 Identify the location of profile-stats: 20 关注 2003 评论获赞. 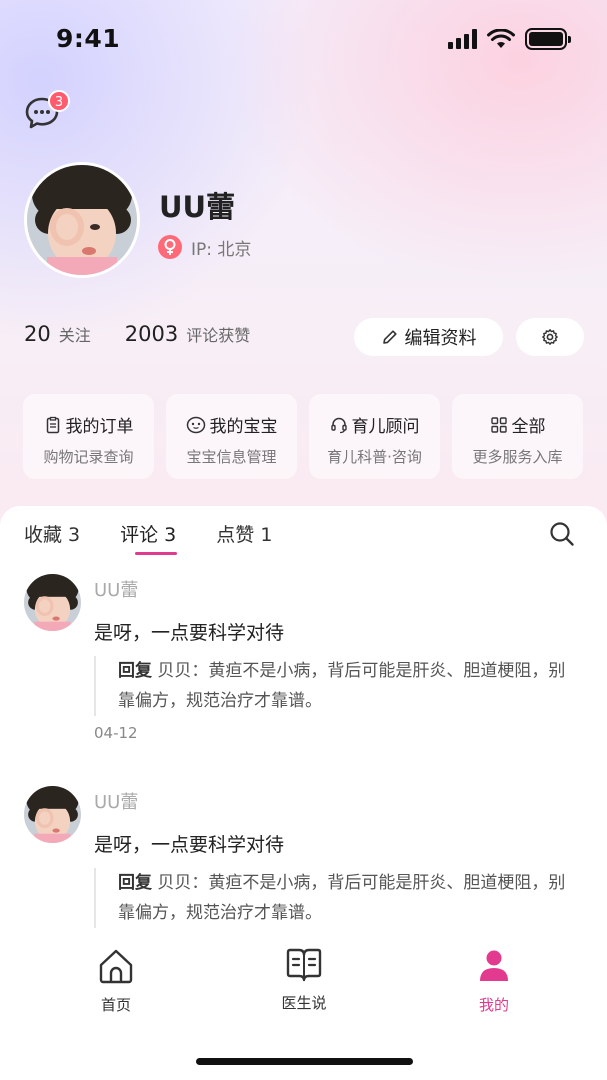
(137, 334).